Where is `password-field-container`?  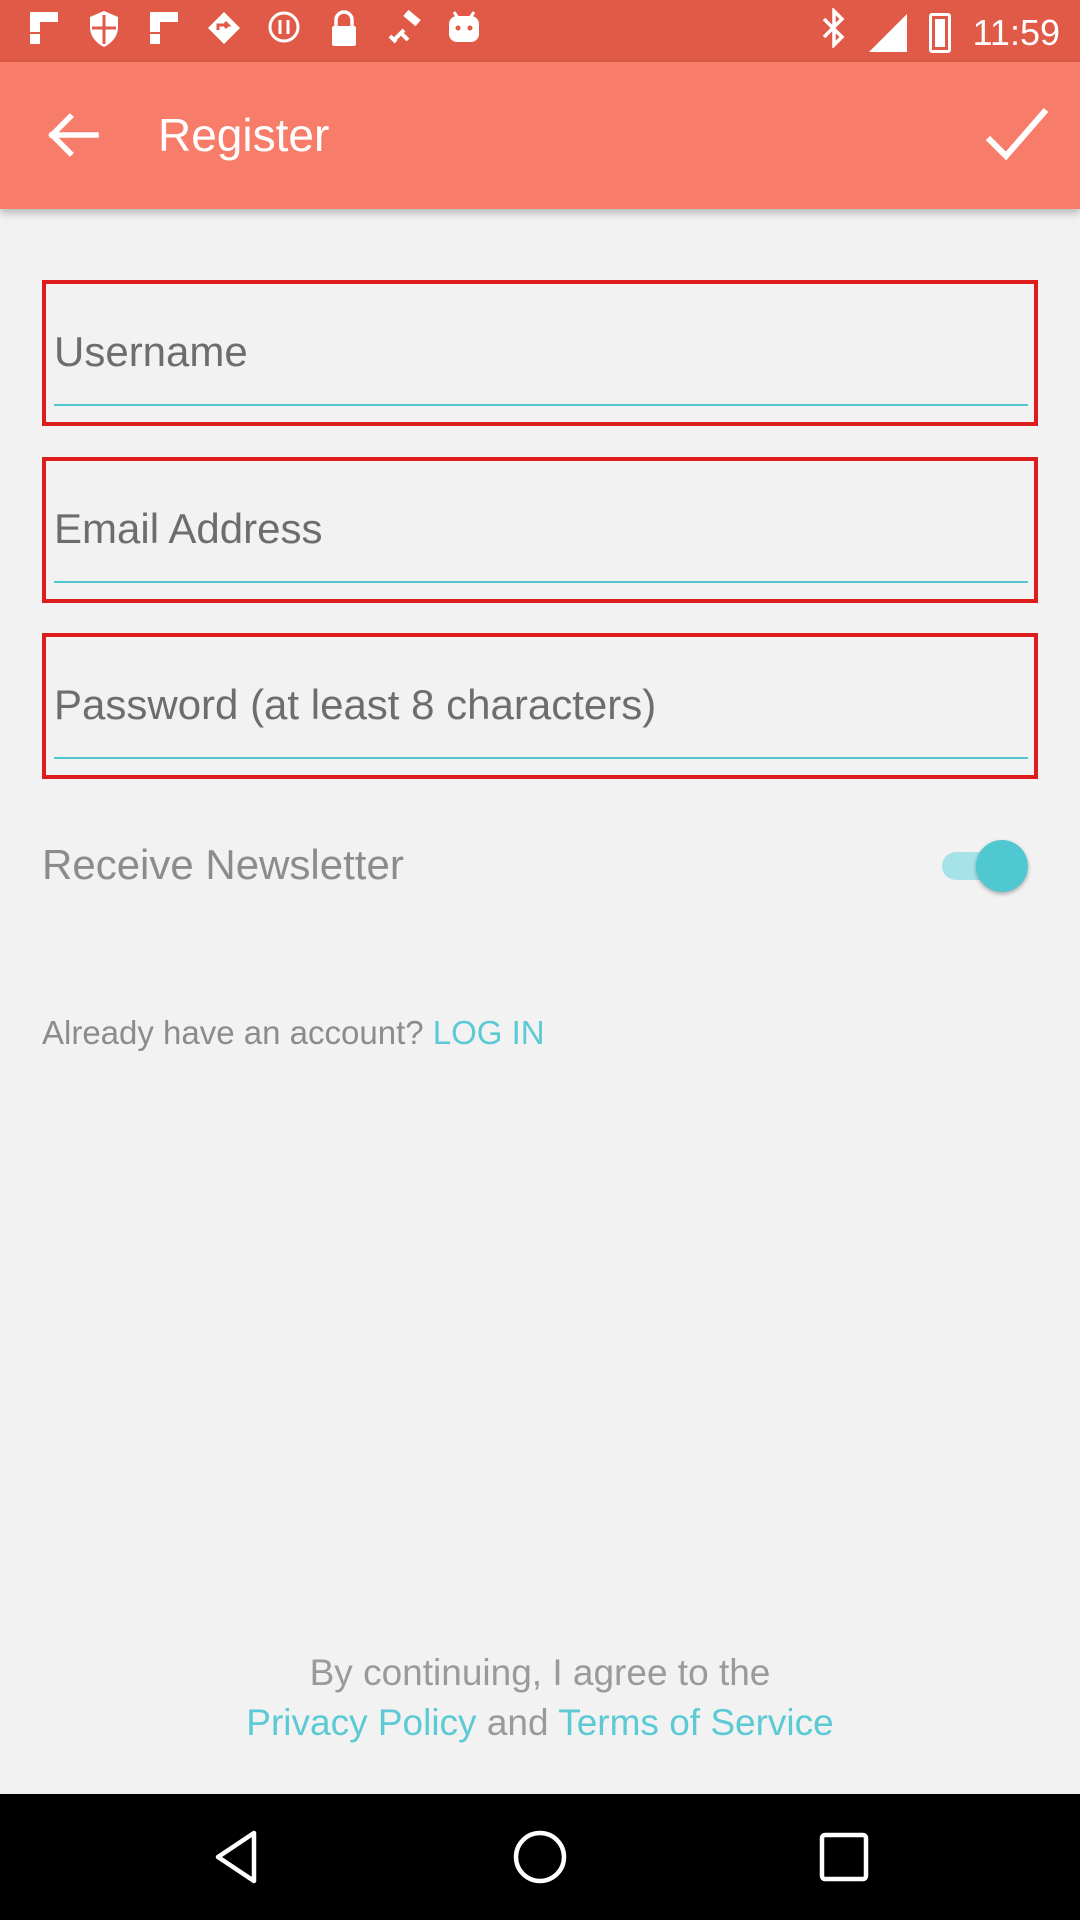
password-field-container is located at coordinates (540, 706).